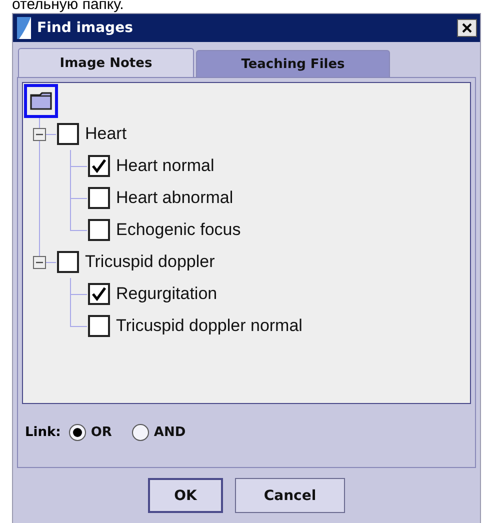 The height and width of the screenshot is (523, 485). I want to click on dialog-button: OK, so click(185, 495).